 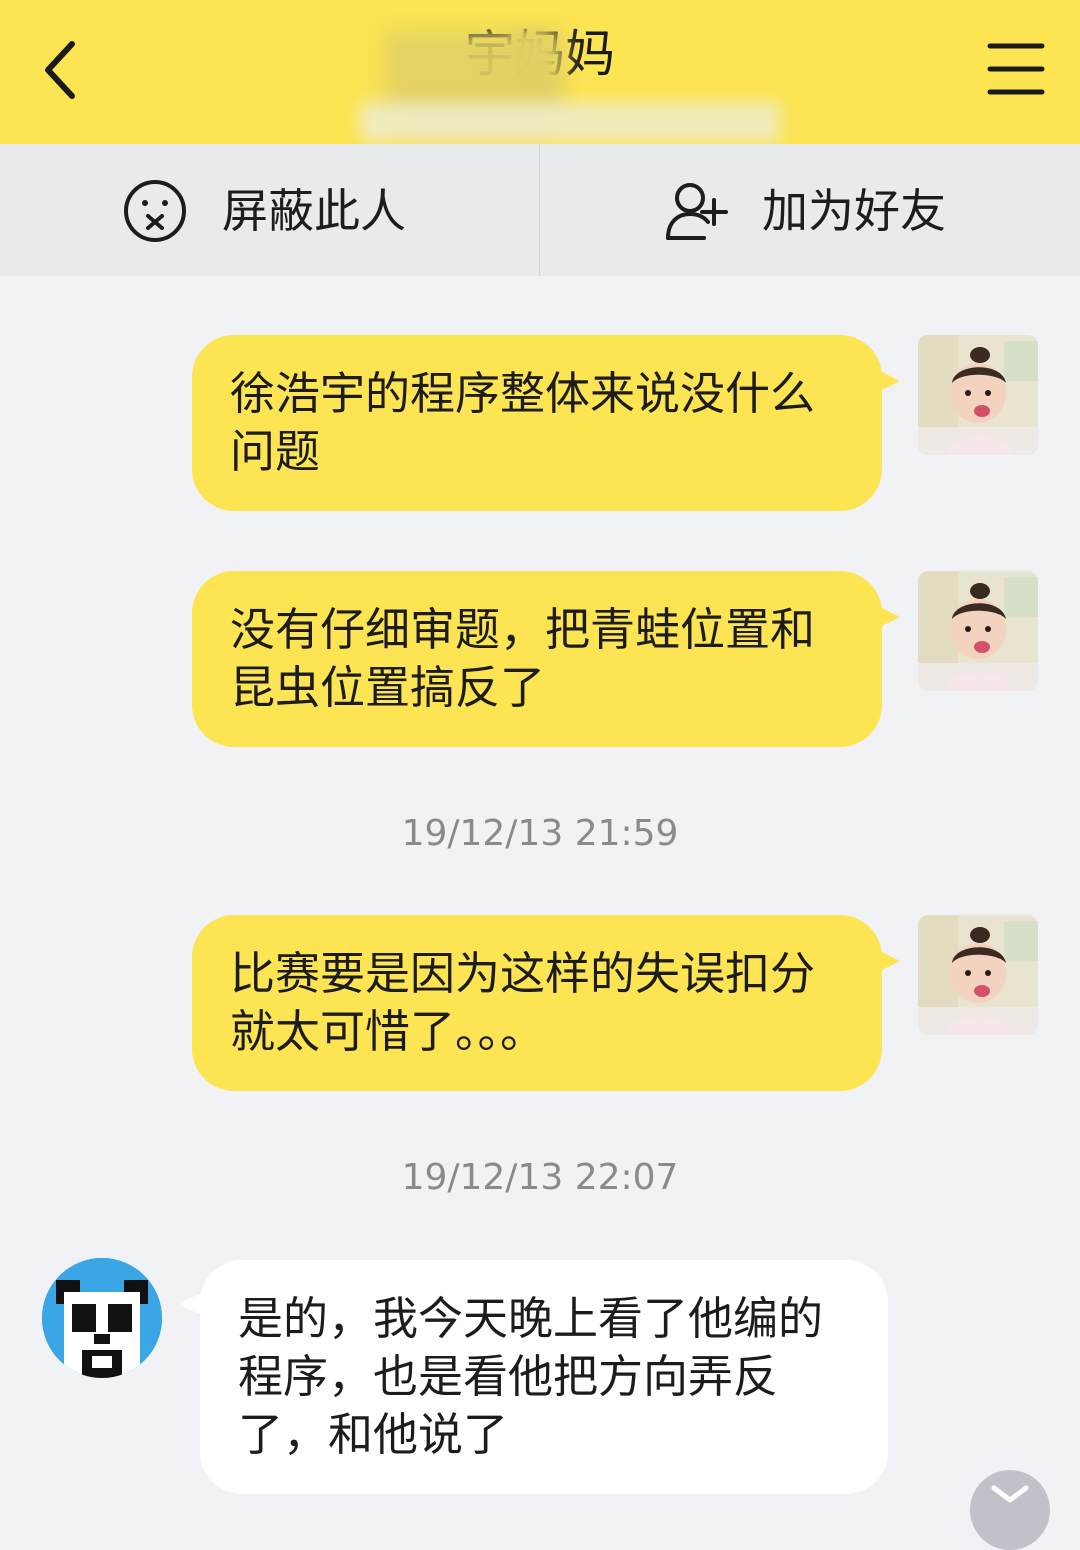 I want to click on block-user-button: 屏蔽此人, so click(x=269, y=210).